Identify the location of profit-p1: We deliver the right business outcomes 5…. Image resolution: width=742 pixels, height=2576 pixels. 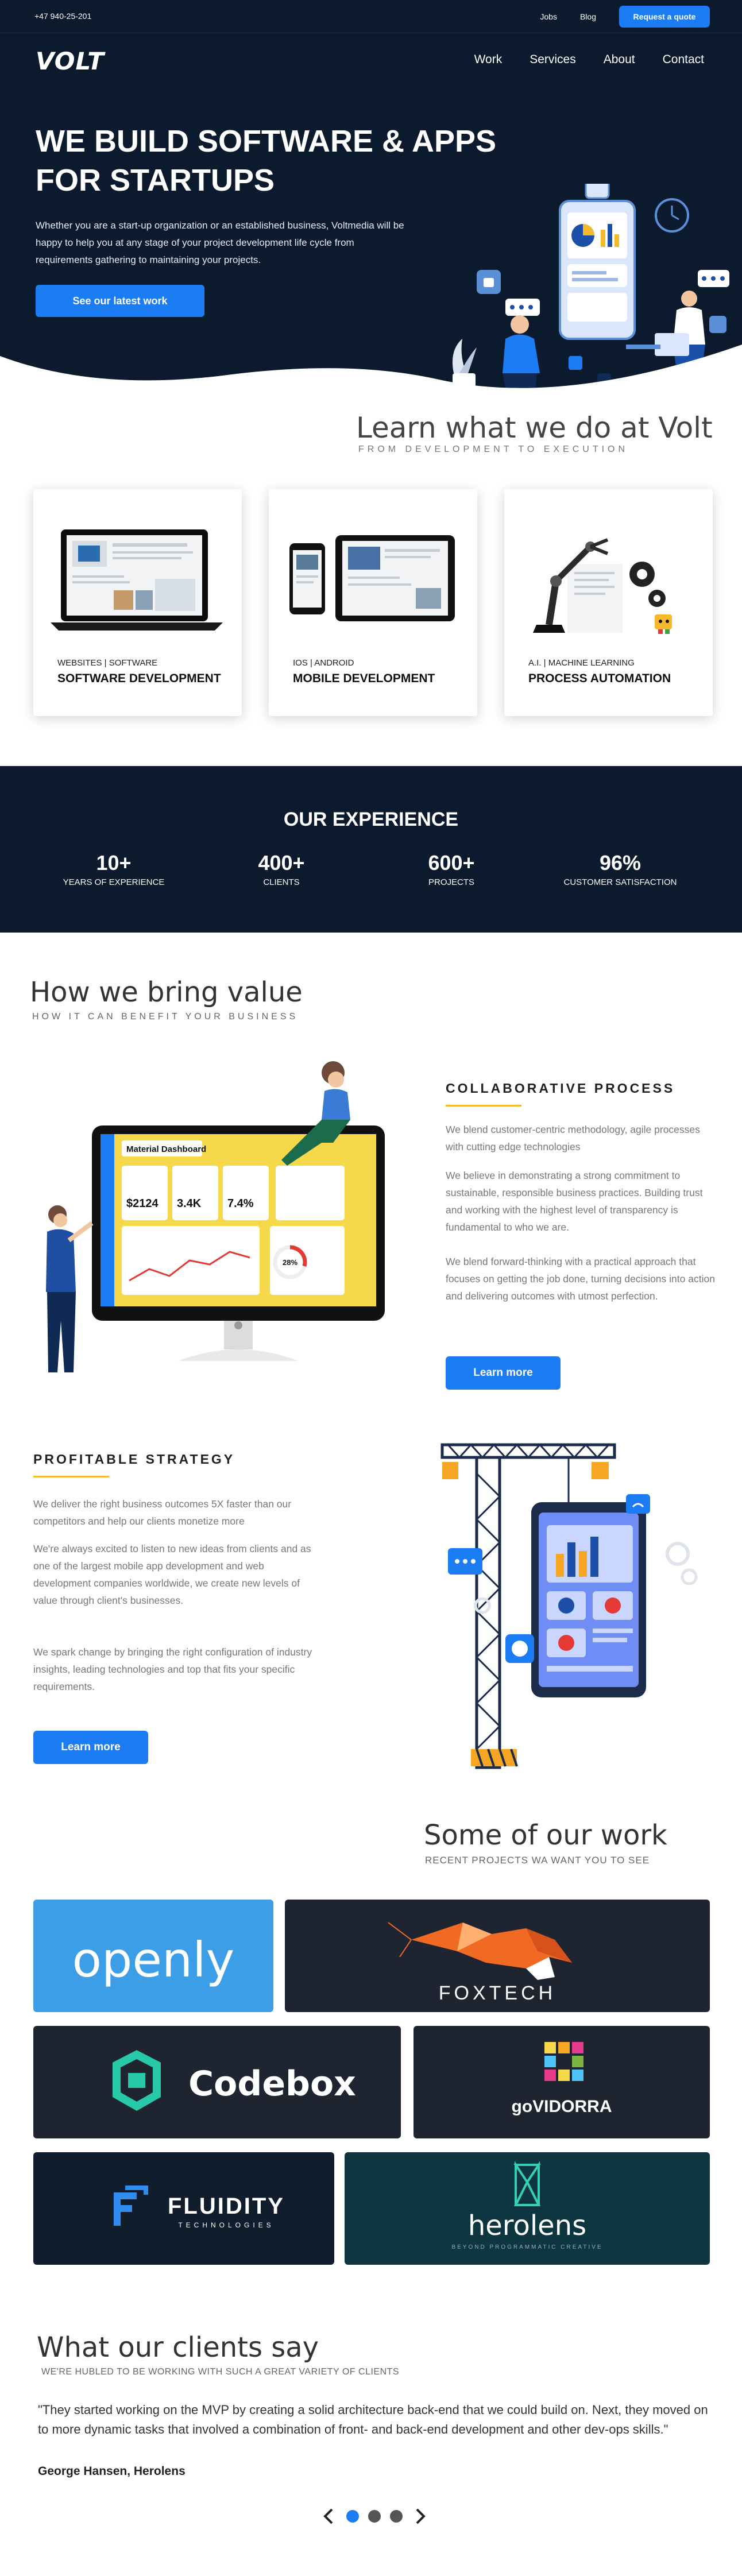
(162, 1512).